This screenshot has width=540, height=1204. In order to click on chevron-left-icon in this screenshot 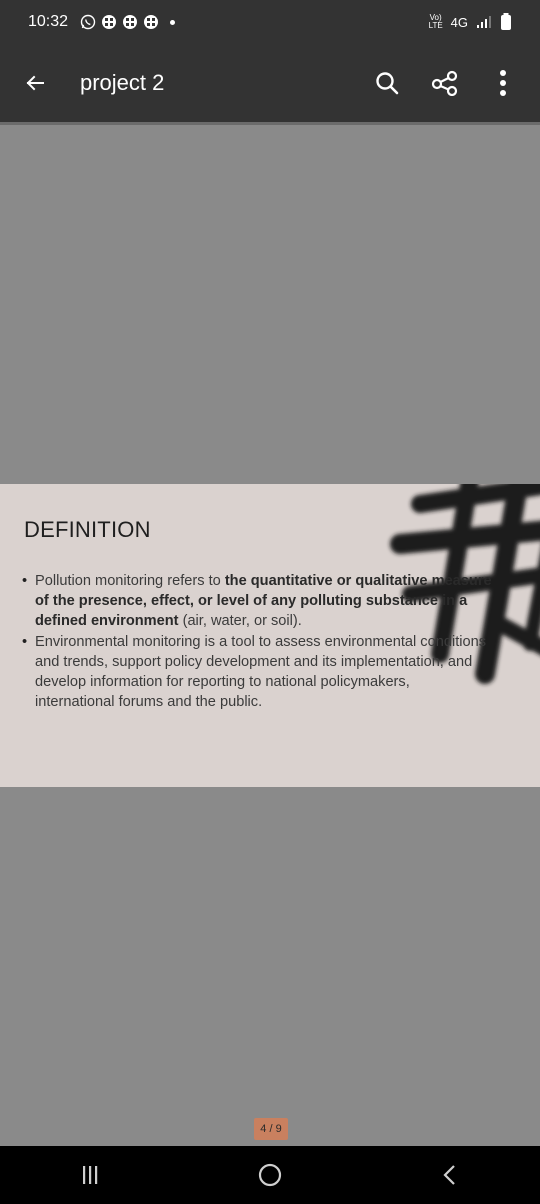, I will do `click(449, 1175)`.